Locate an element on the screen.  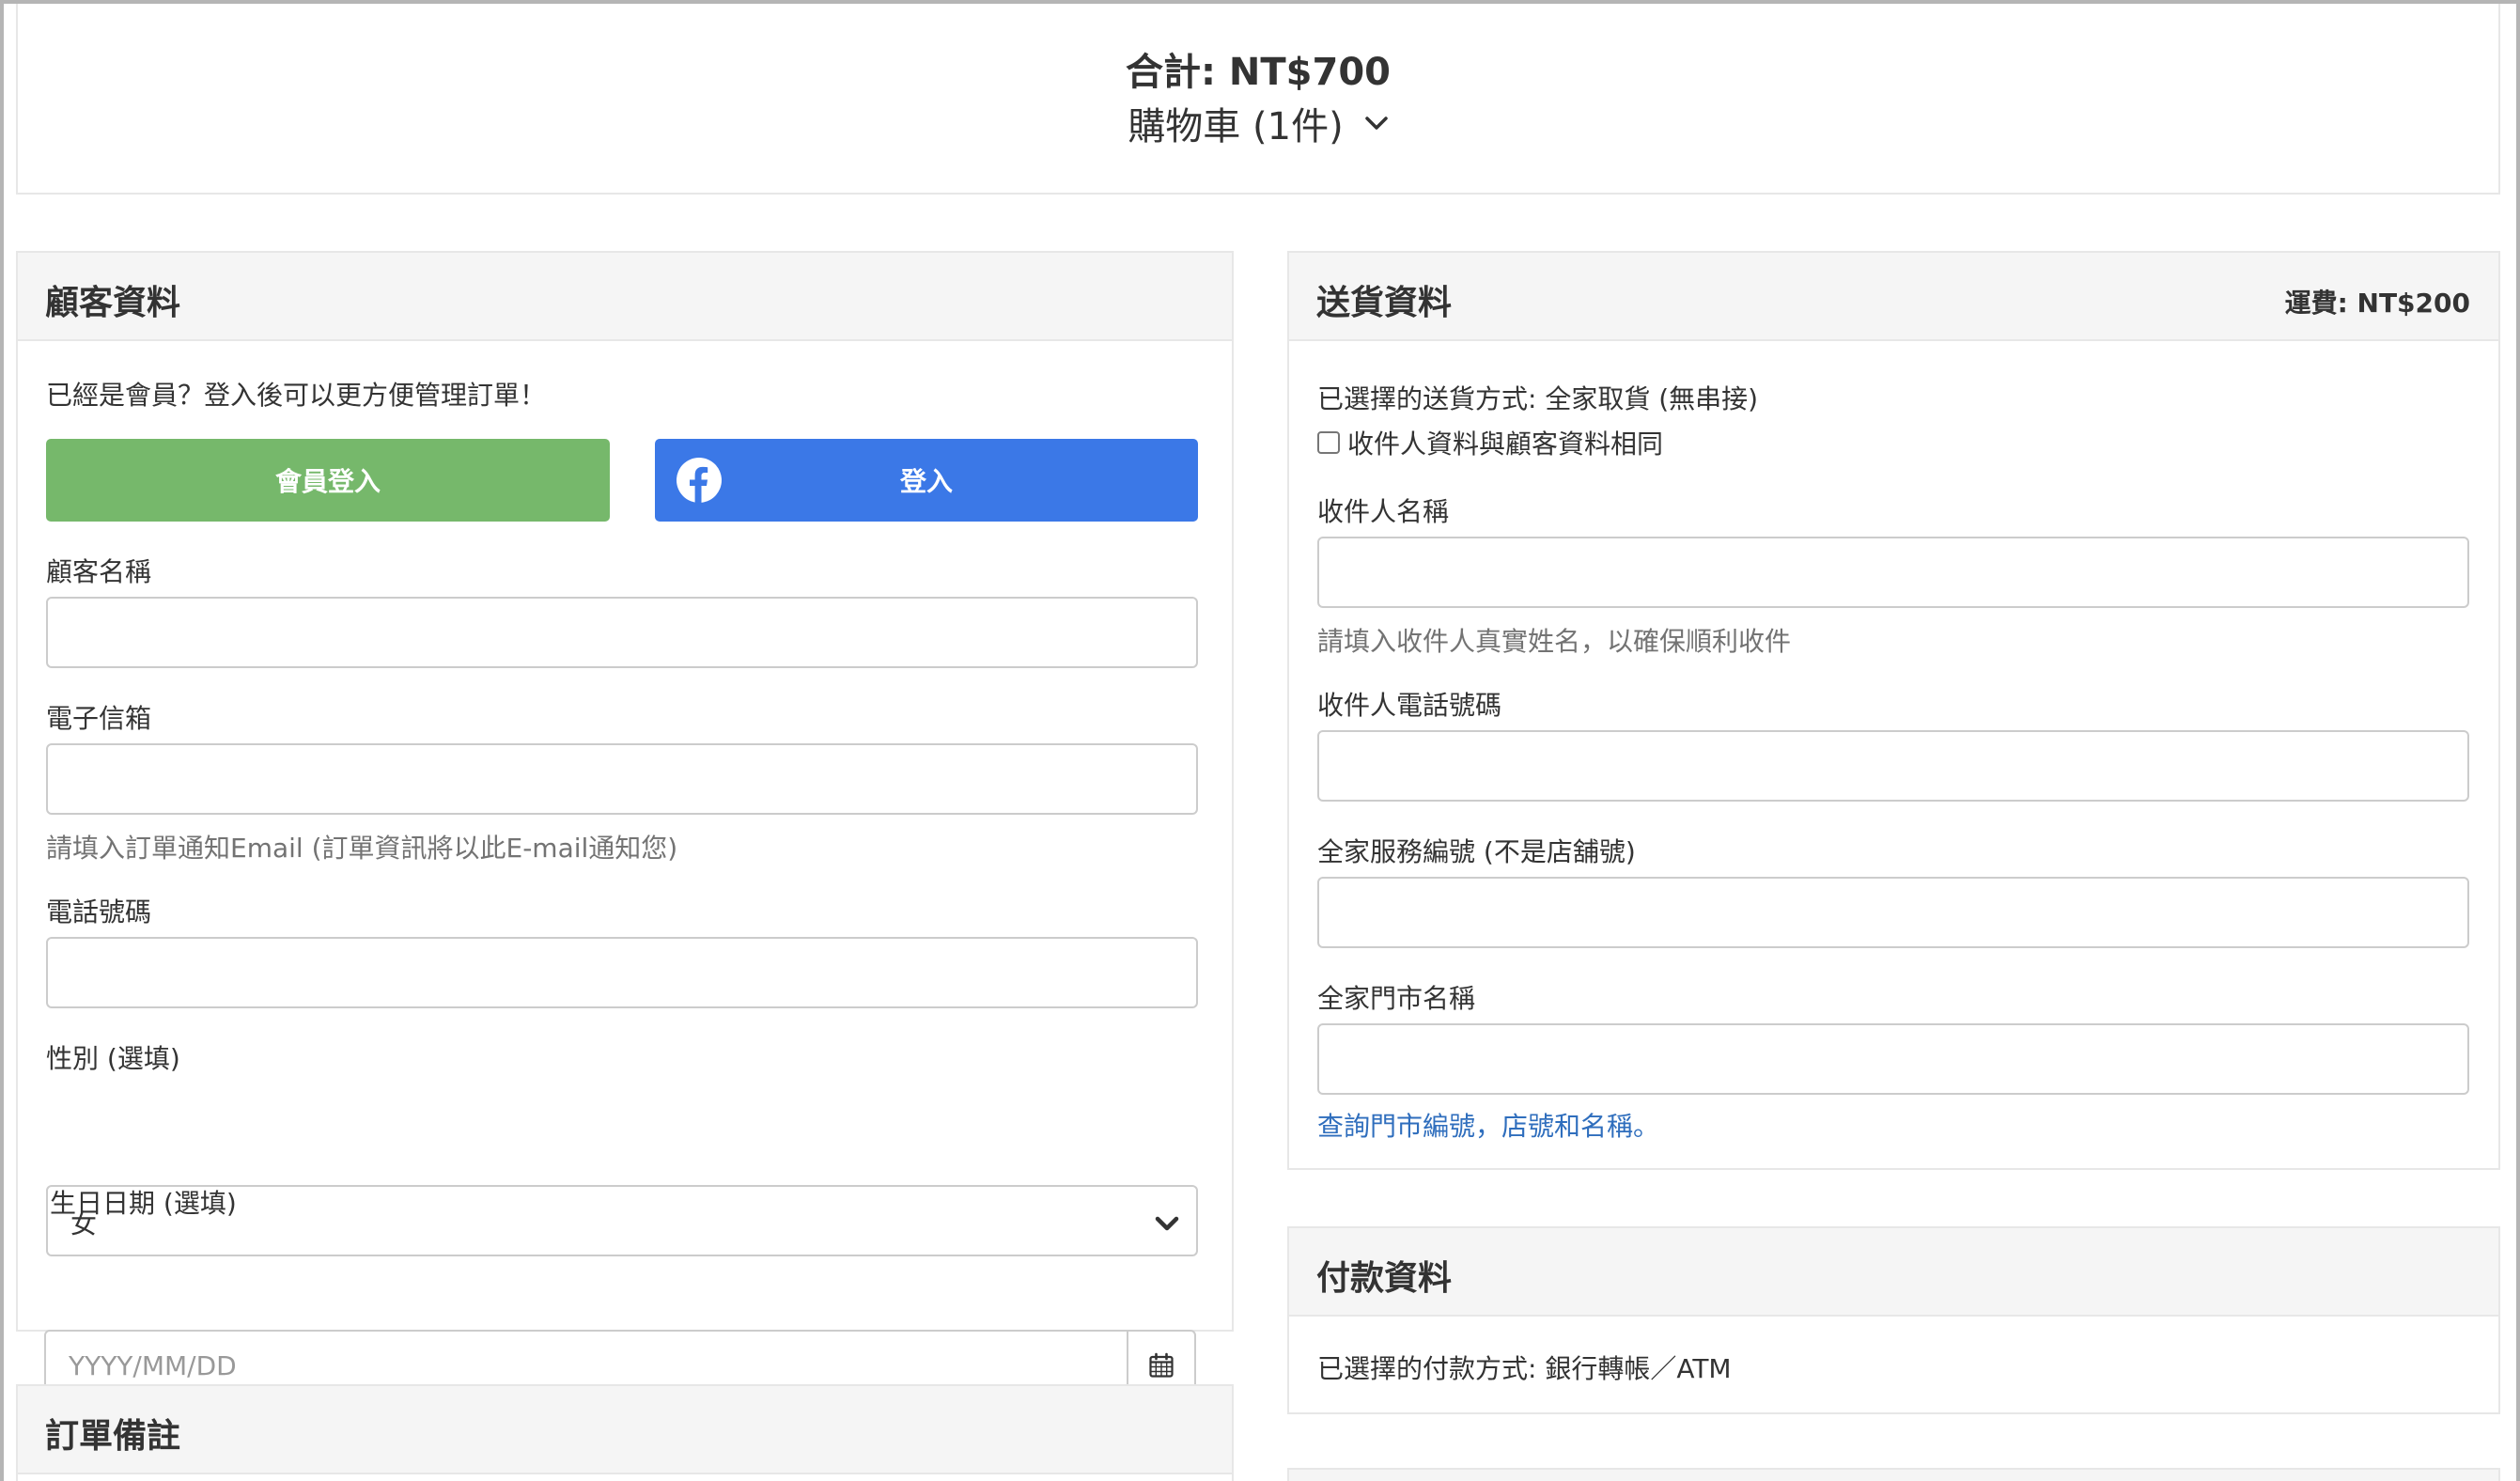
facebook-icon is located at coordinates (699, 480).